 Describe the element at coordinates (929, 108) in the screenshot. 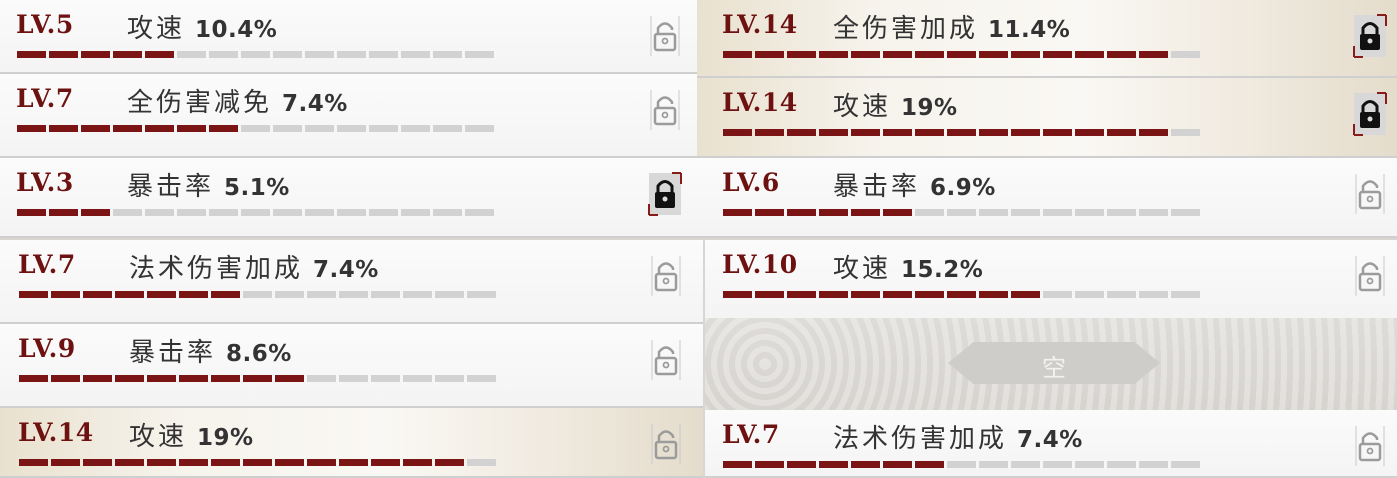

I see `affix-stat-value: 19%` at that location.